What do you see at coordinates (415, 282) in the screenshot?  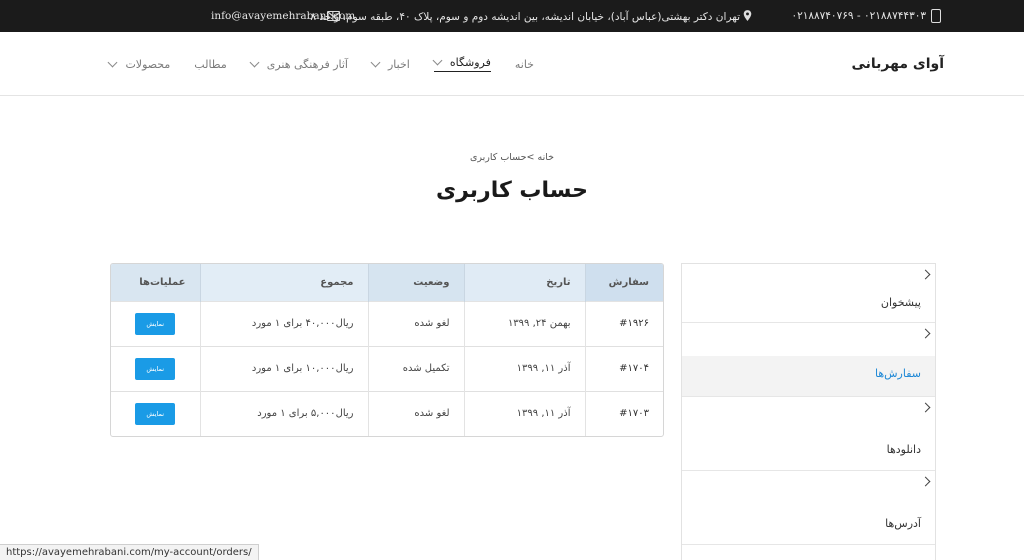 I see `header-status: وضعیت` at bounding box center [415, 282].